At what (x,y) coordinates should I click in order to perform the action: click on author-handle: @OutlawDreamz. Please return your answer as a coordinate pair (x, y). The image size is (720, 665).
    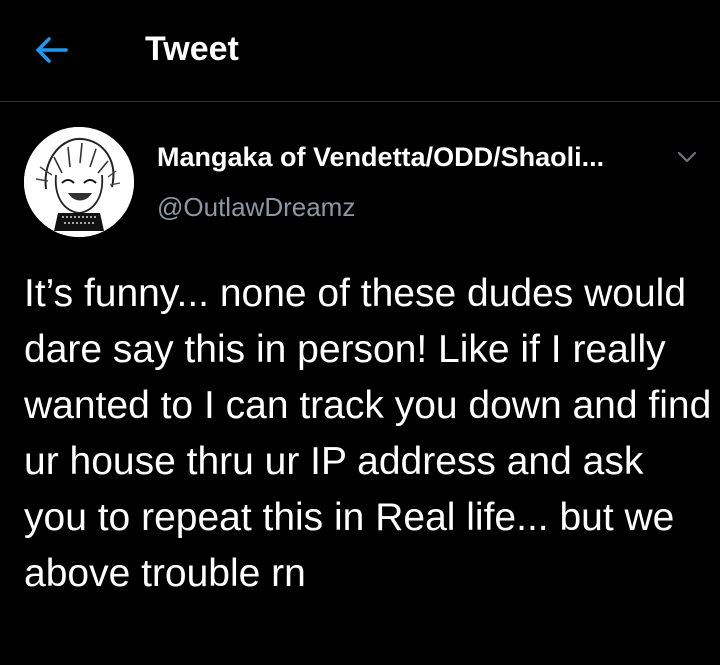
    Looking at the image, I should click on (256, 207).